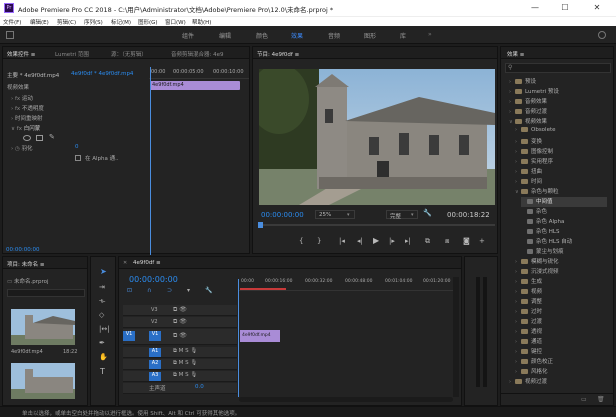  I want to click on effect-row-motion: › fx 运动, so click(22, 98).